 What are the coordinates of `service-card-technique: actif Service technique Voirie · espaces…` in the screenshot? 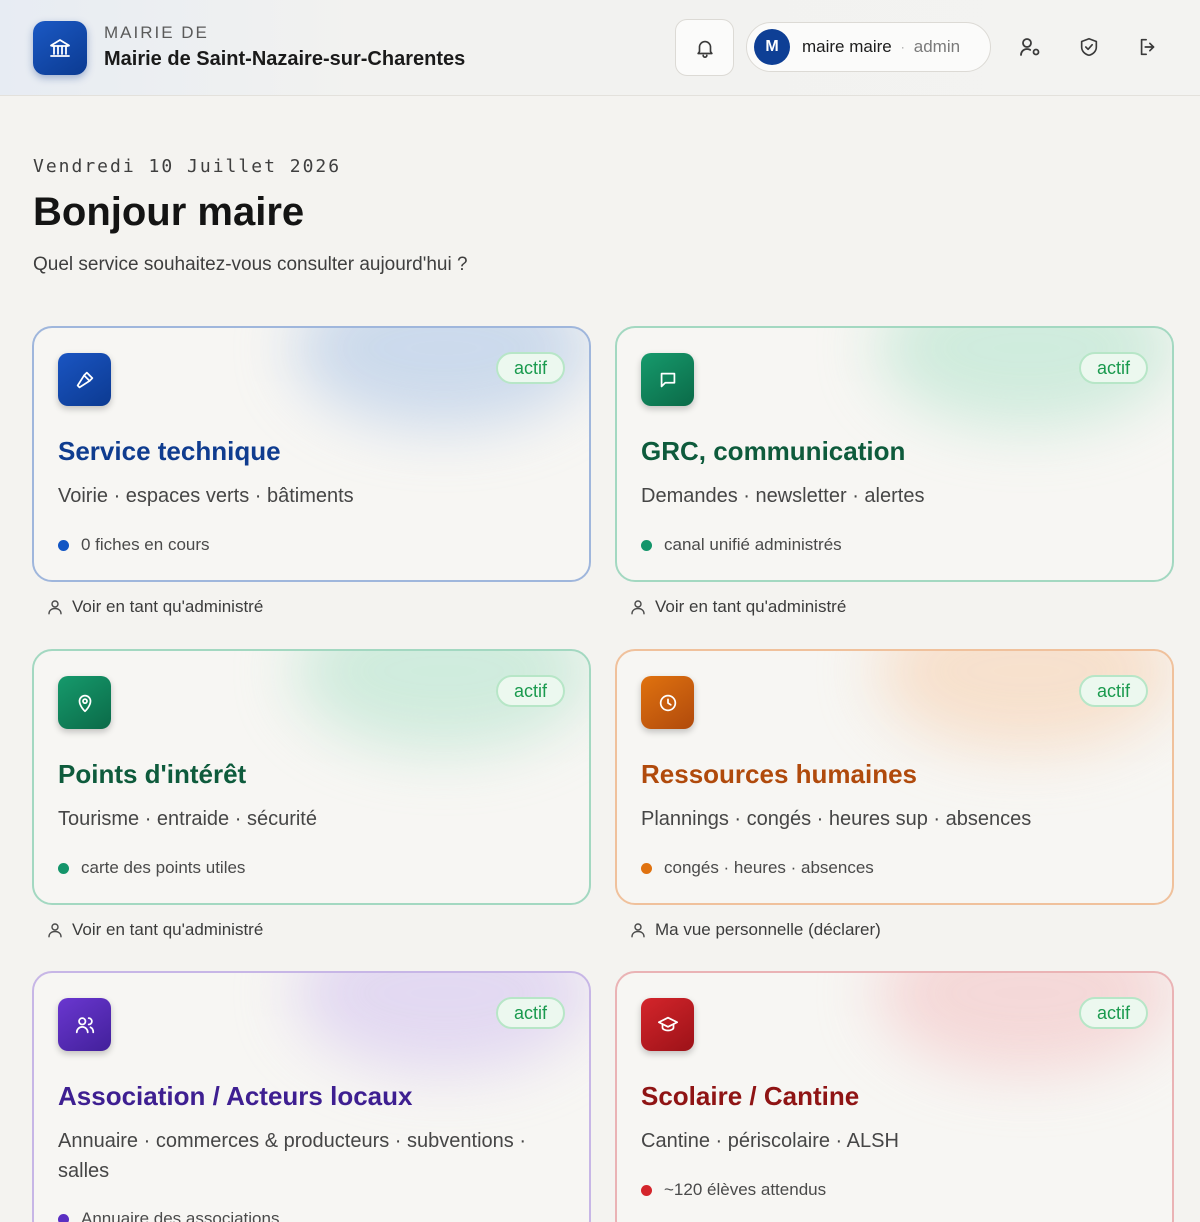 It's located at (311, 454).